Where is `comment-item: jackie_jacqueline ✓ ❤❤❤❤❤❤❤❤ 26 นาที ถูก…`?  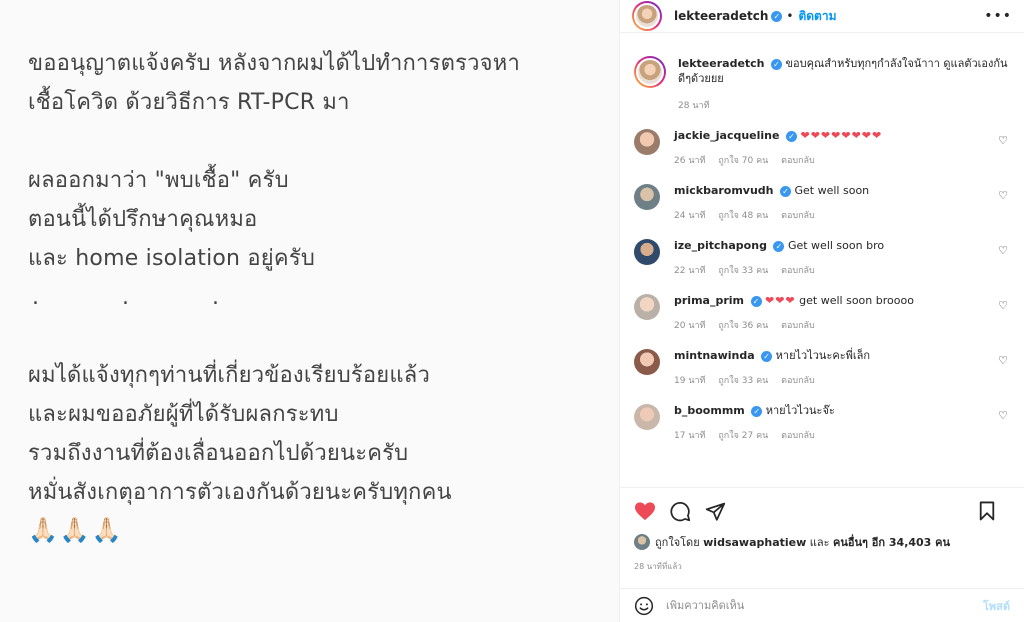 comment-item: jackie_jacqueline ✓ ❤❤❤❤❤❤❤❤ 26 นาที ถูก… is located at coordinates (822, 147).